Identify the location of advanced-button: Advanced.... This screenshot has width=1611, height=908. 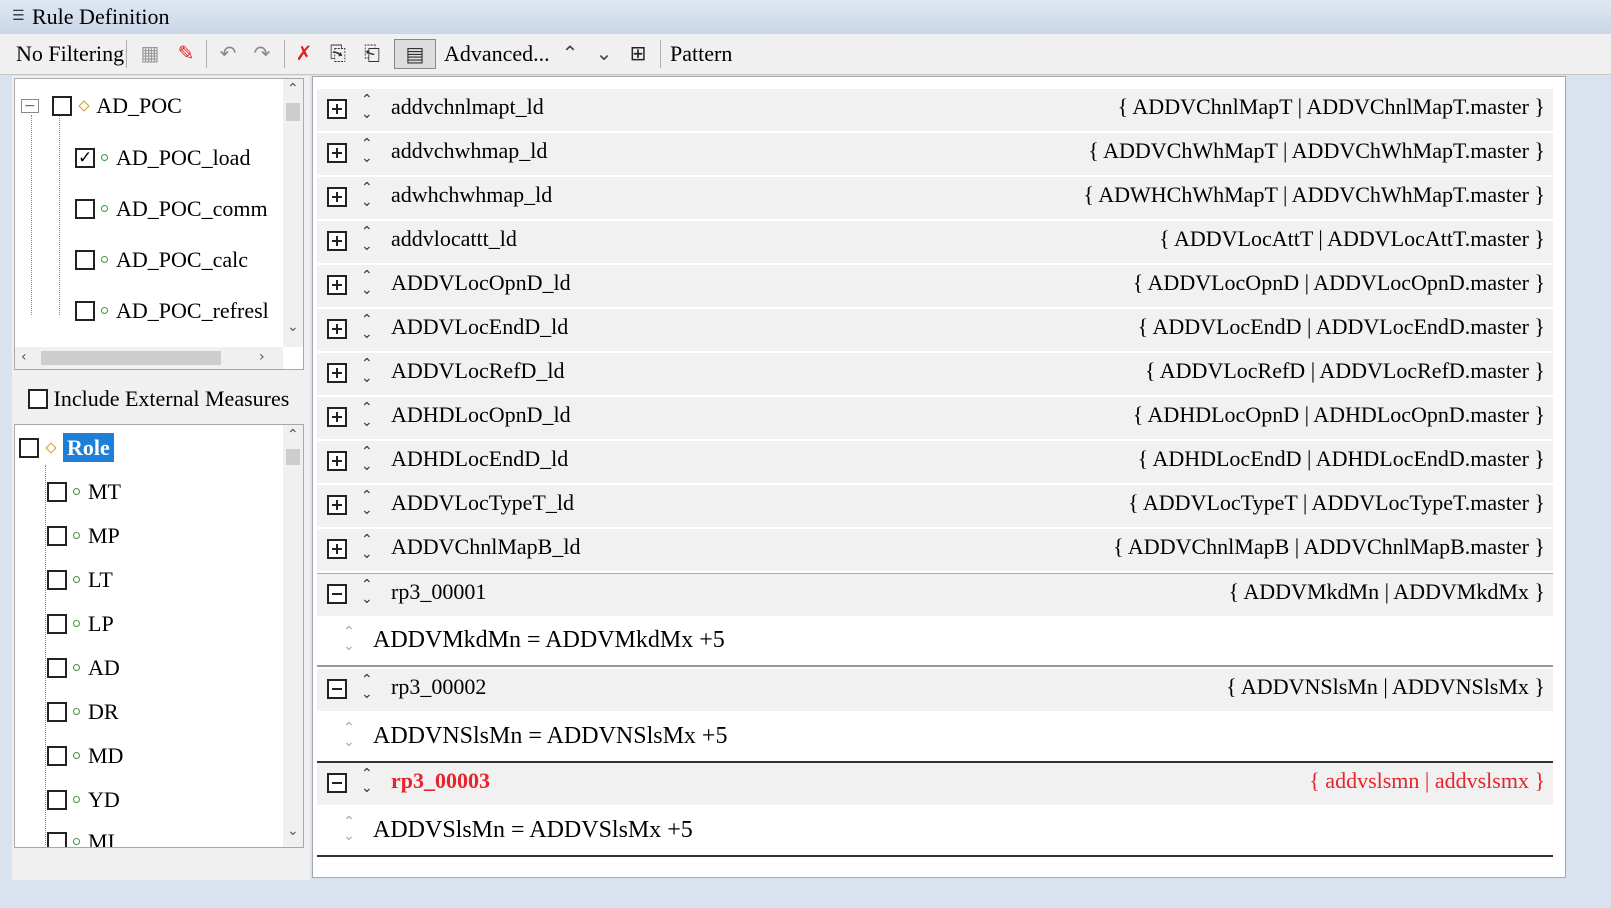
(497, 54).